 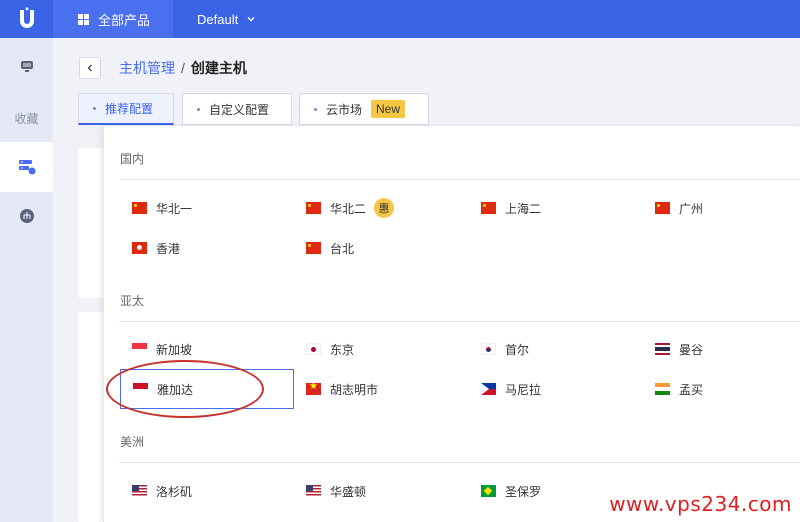 I want to click on vietnam-flag-icon, so click(x=313, y=389).